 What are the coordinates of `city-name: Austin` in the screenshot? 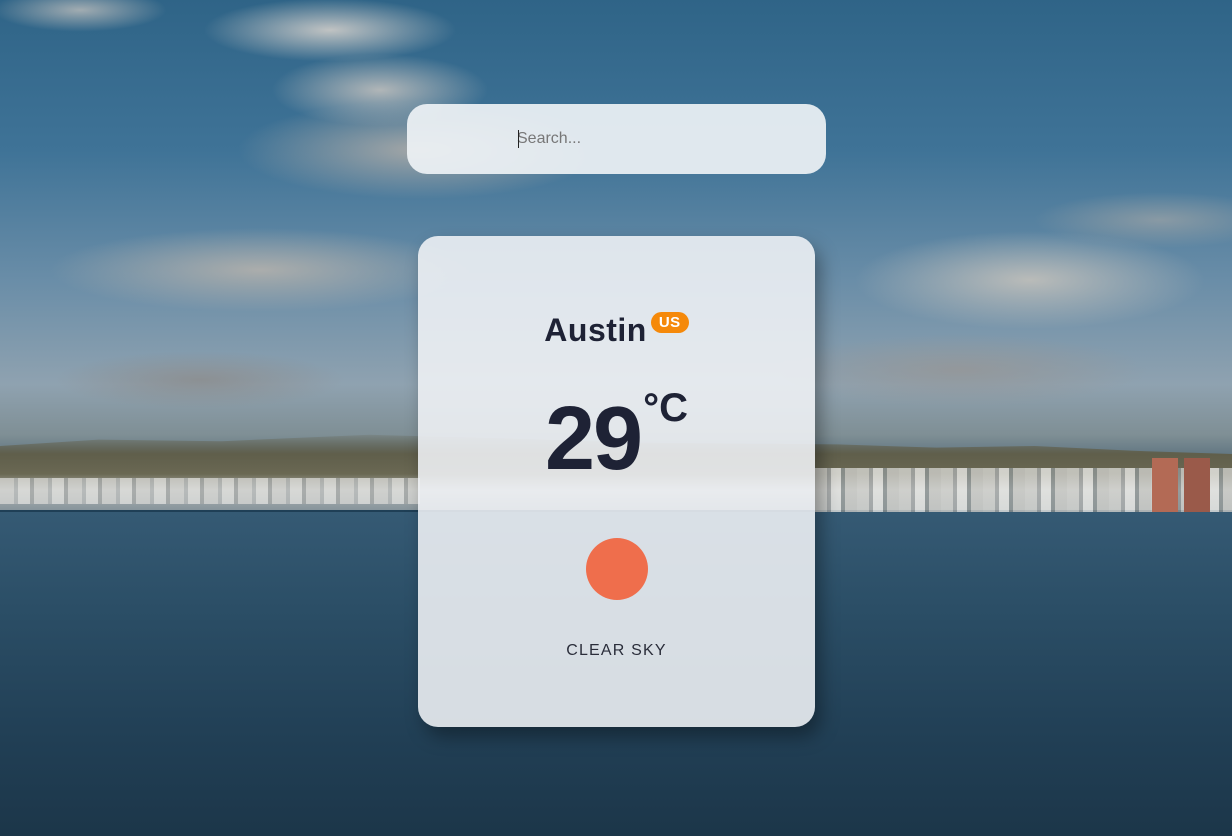 It's located at (595, 330).